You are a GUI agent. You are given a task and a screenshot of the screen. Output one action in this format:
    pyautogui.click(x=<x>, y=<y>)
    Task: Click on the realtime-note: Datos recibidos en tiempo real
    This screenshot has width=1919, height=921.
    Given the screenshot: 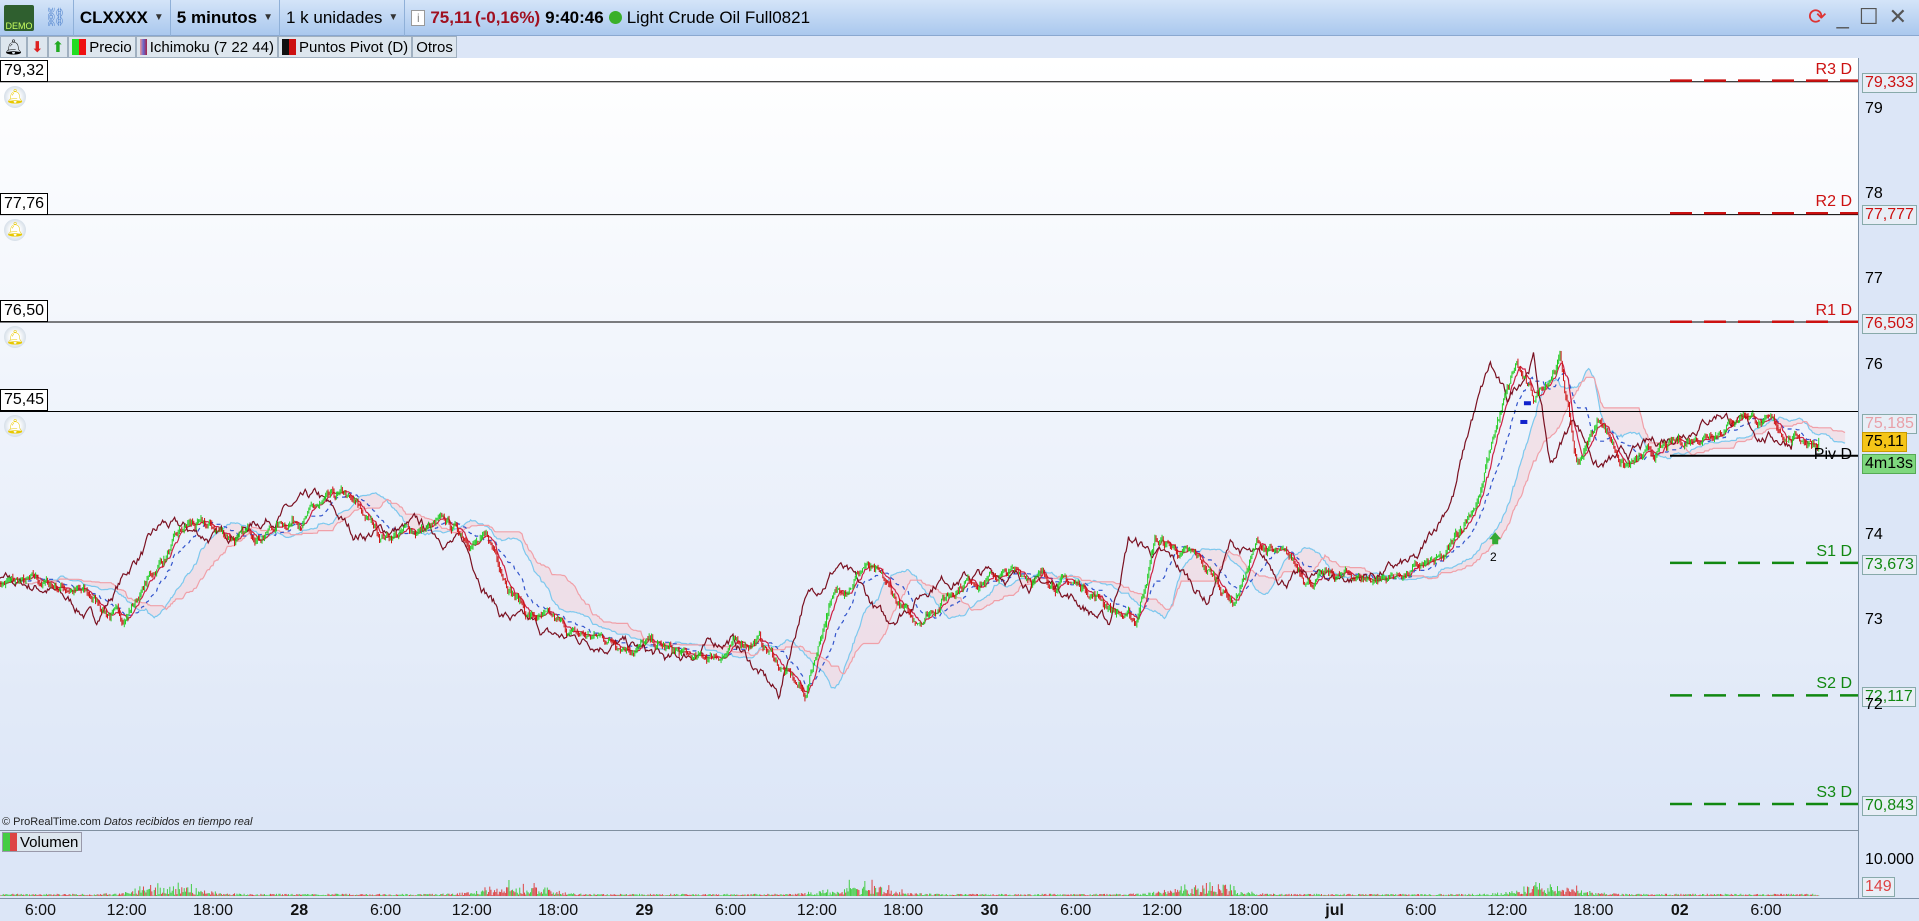 What is the action you would take?
    pyautogui.click(x=178, y=822)
    